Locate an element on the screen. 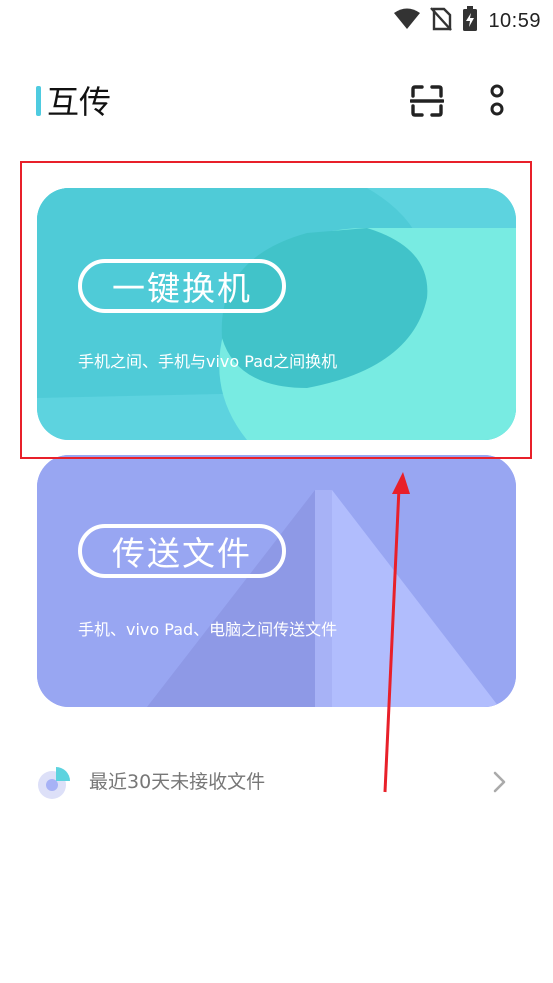 The width and height of the screenshot is (553, 983). scan-icon is located at coordinates (427, 101).